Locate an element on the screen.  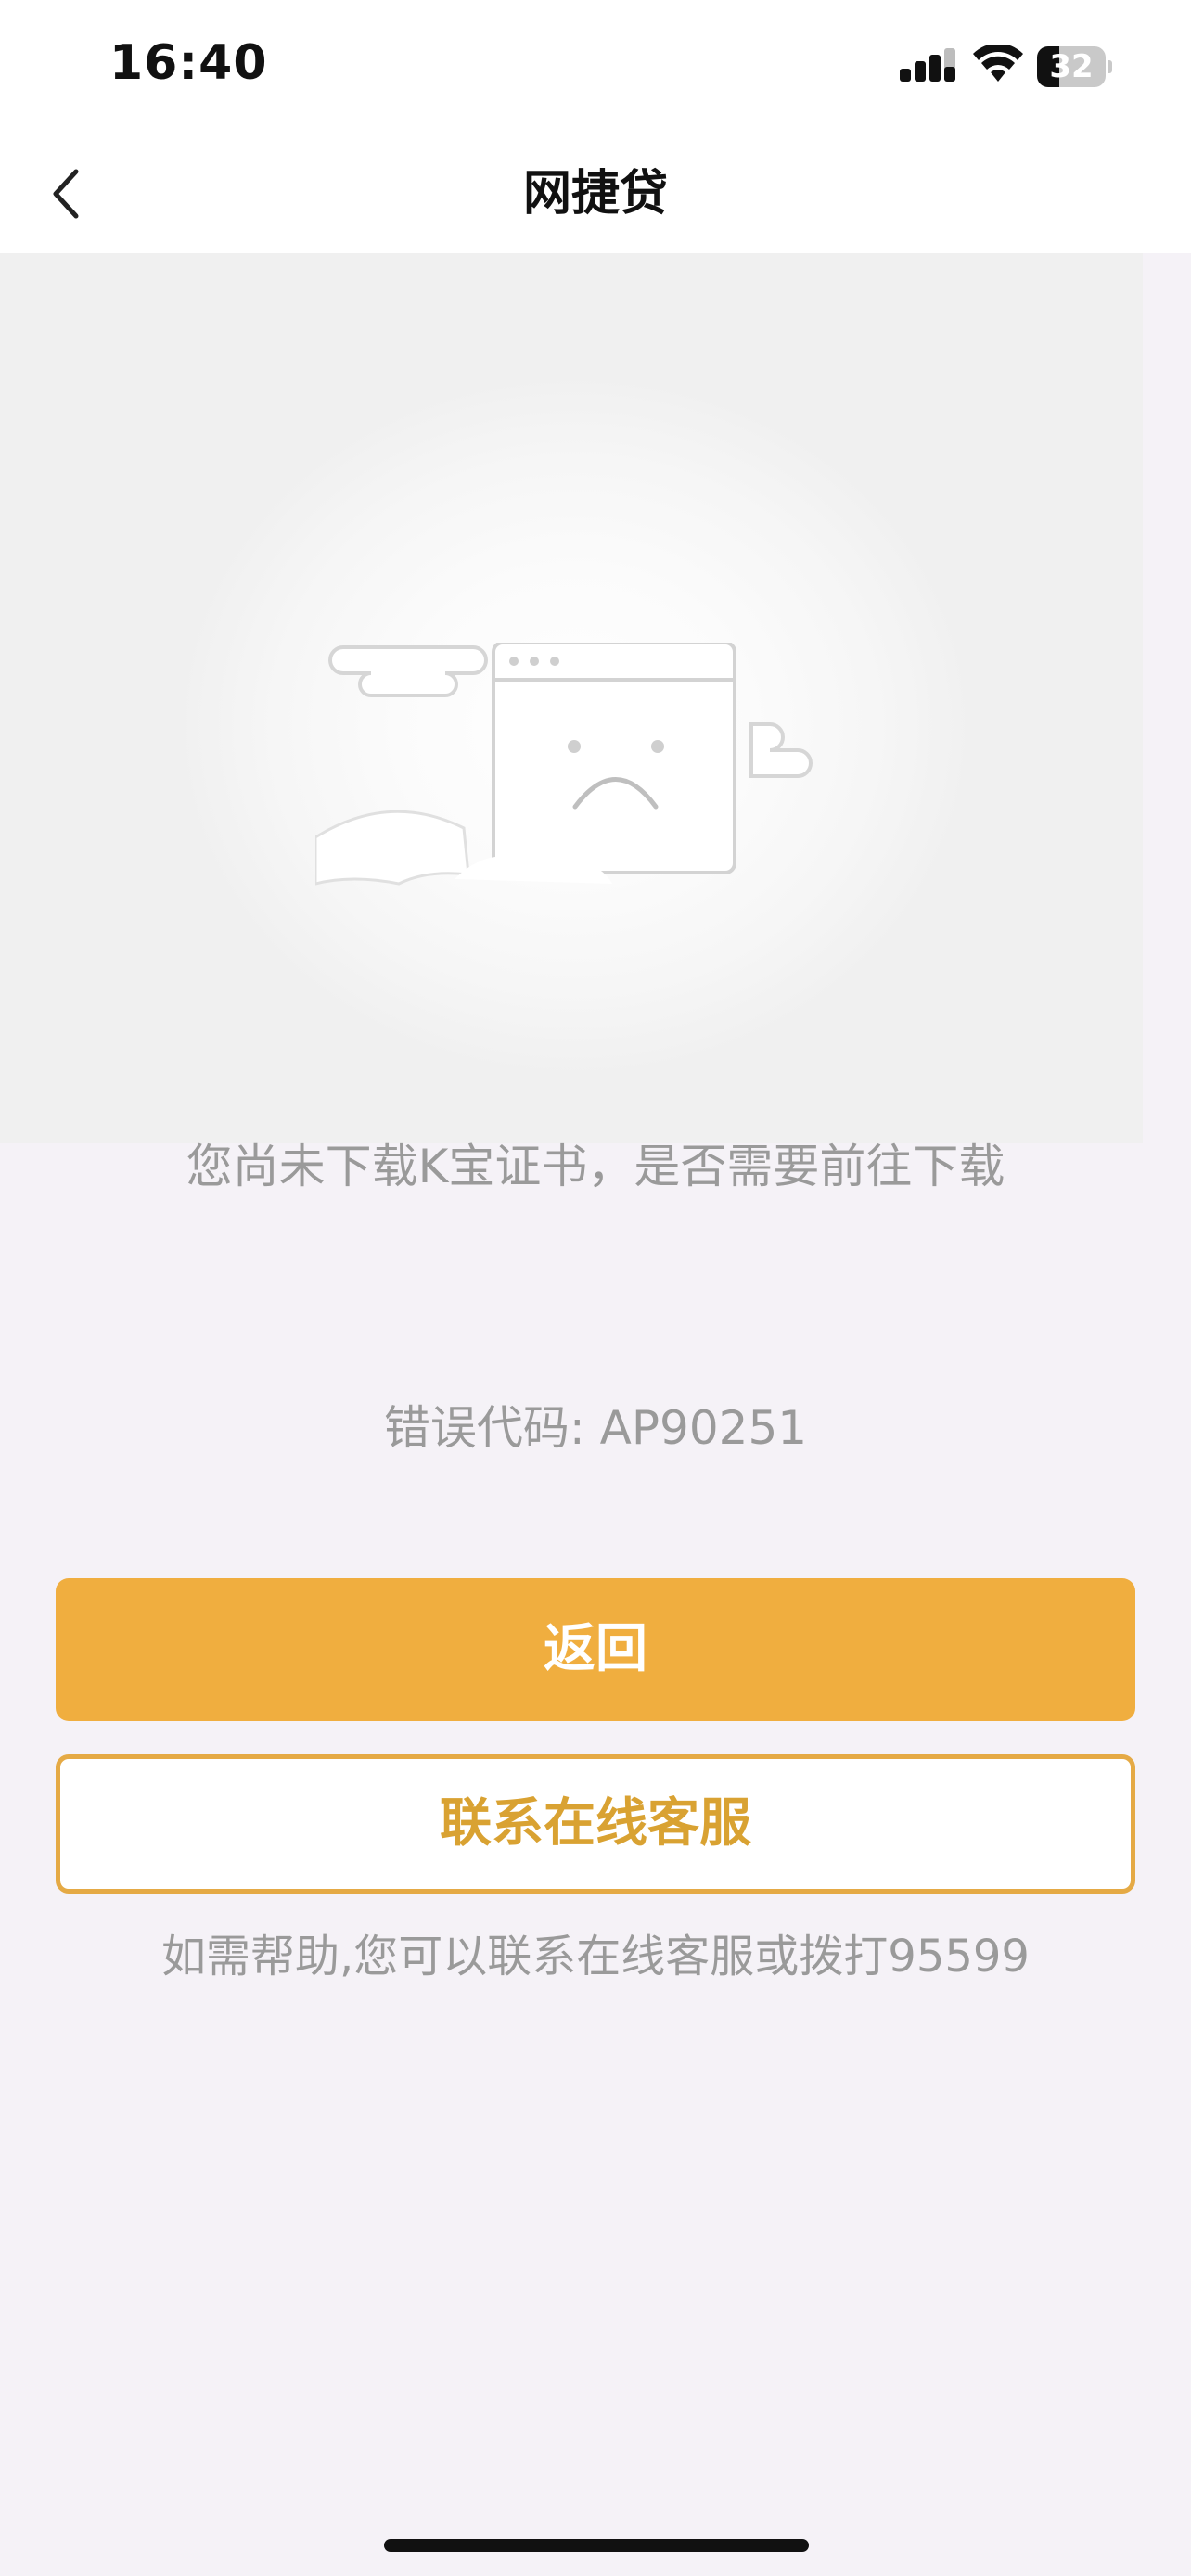
contact-service-button: 联系在线客服 is located at coordinates (595, 1824).